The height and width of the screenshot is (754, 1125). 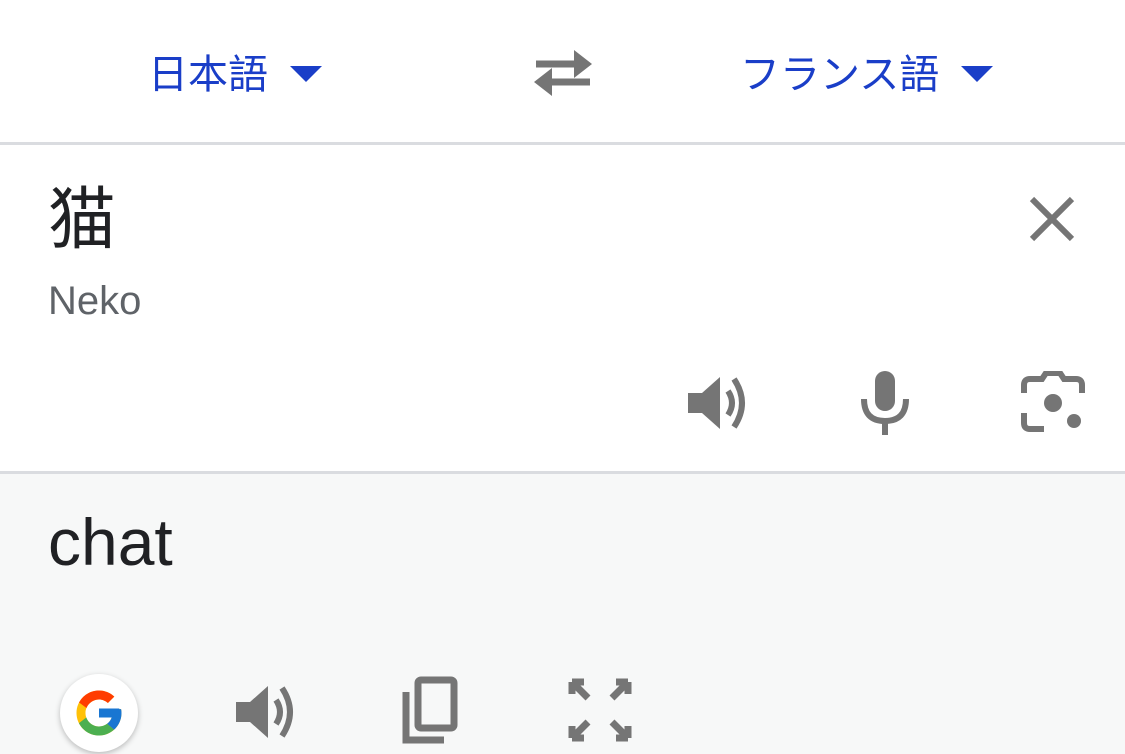 I want to click on source-romanization: Neko, so click(x=95, y=301).